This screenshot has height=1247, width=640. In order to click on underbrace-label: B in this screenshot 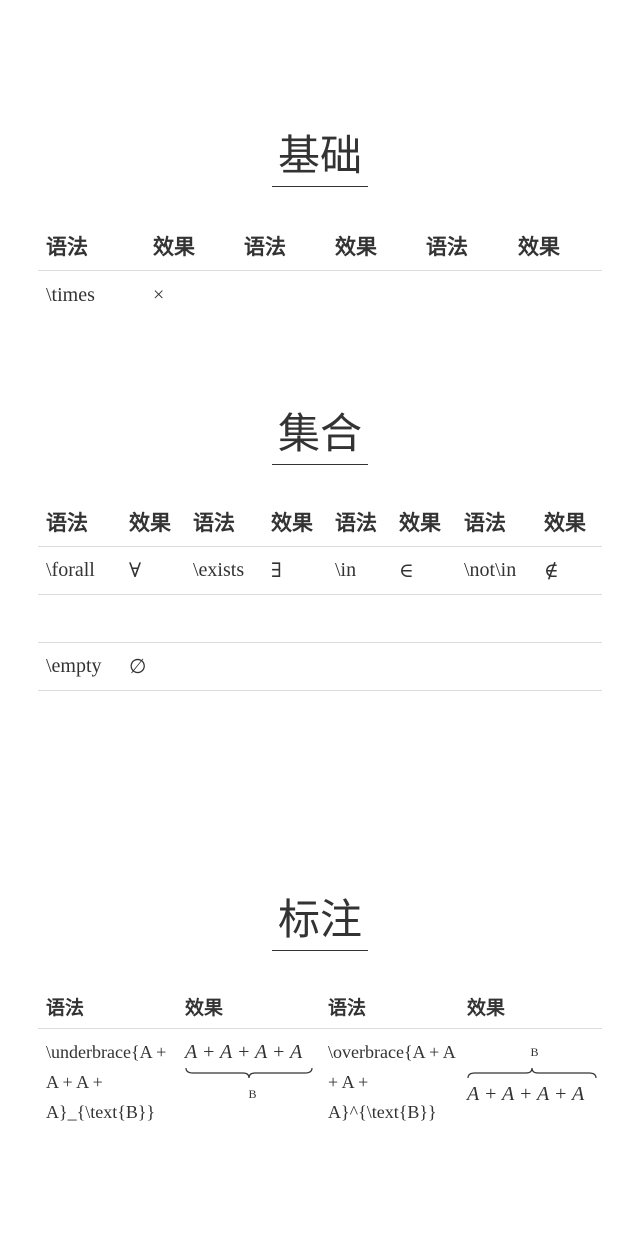, I will do `click(252, 1094)`.